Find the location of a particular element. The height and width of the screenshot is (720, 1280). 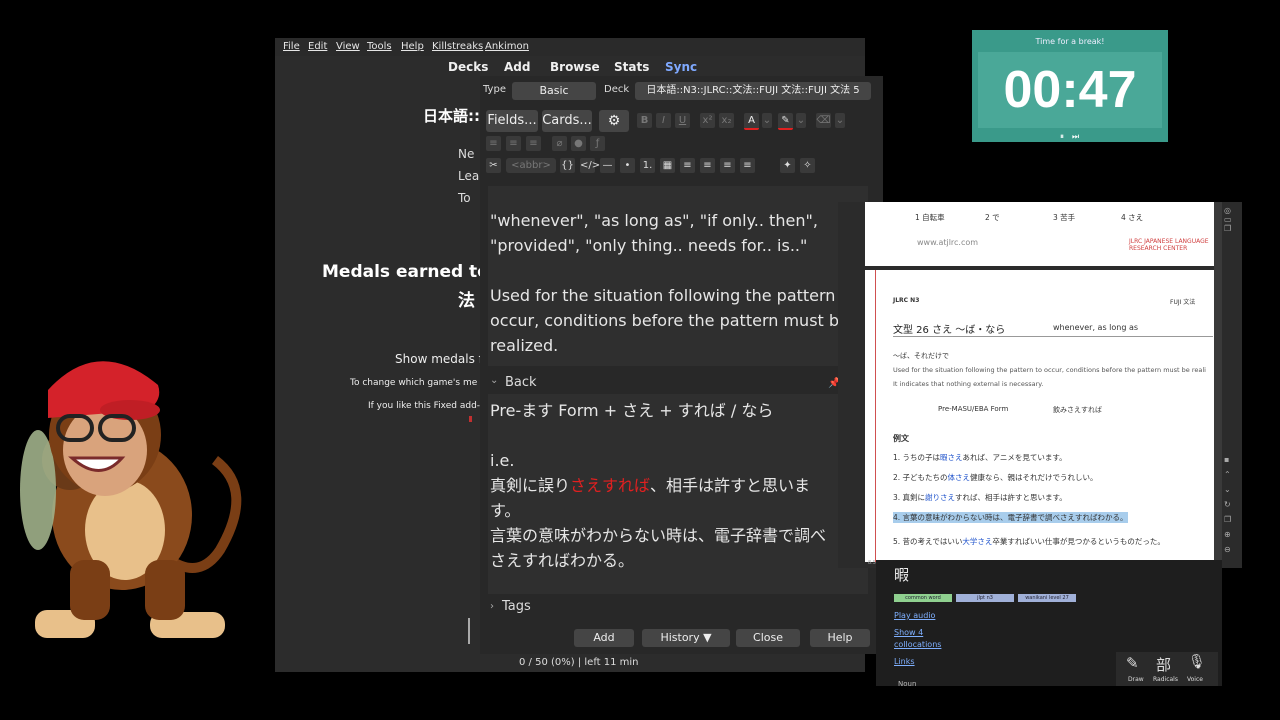

note-type-button: Basic is located at coordinates (554, 91).